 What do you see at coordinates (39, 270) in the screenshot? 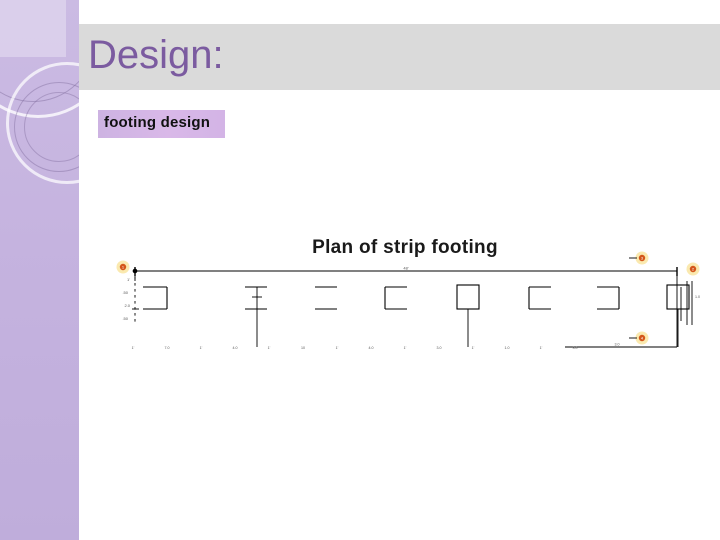
I see `decorative-sidebar` at bounding box center [39, 270].